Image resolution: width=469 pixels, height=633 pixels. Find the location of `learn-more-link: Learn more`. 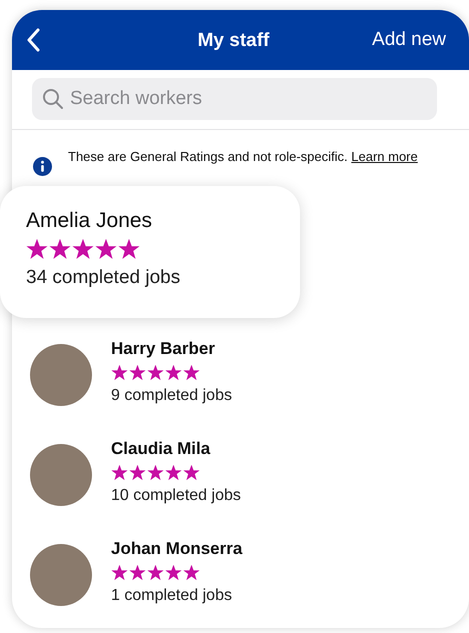

learn-more-link: Learn more is located at coordinates (384, 156).